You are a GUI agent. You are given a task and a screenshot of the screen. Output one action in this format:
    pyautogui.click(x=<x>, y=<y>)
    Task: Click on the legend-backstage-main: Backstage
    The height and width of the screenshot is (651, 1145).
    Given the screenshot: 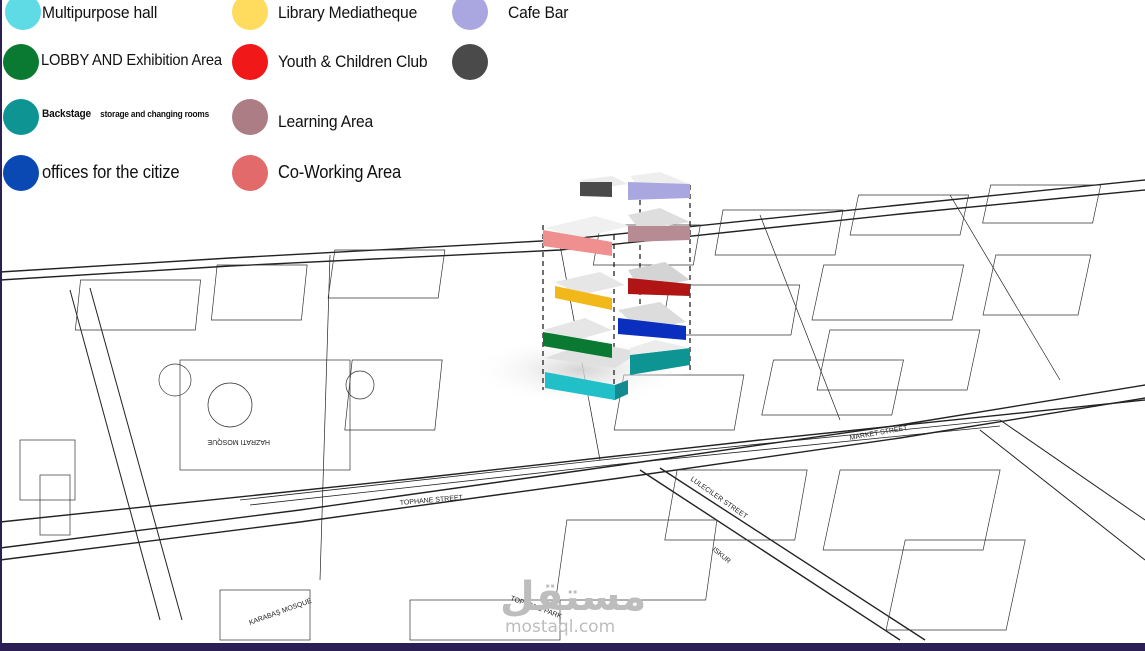 What is the action you would take?
    pyautogui.click(x=66, y=114)
    